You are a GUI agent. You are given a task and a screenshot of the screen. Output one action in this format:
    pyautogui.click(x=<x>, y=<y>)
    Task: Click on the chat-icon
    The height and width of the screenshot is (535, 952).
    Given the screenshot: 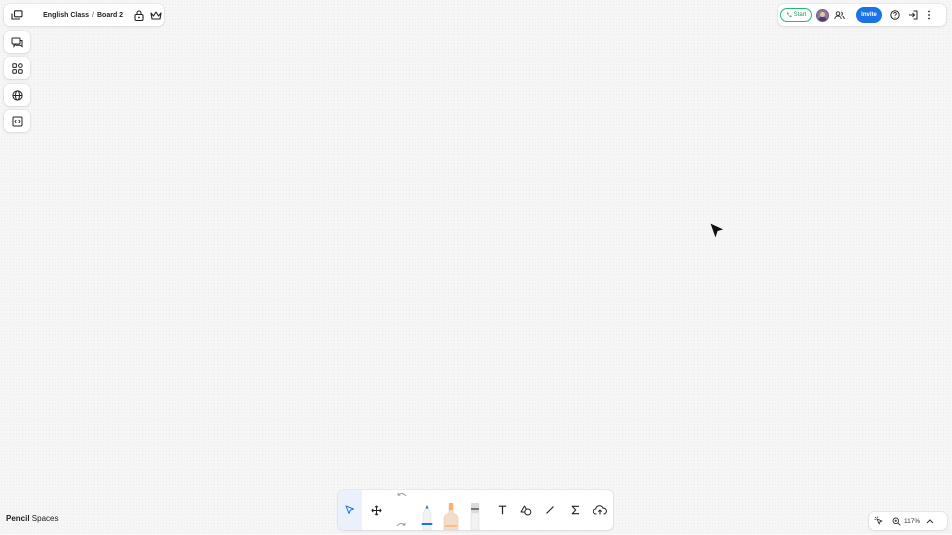 What is the action you would take?
    pyautogui.click(x=17, y=42)
    